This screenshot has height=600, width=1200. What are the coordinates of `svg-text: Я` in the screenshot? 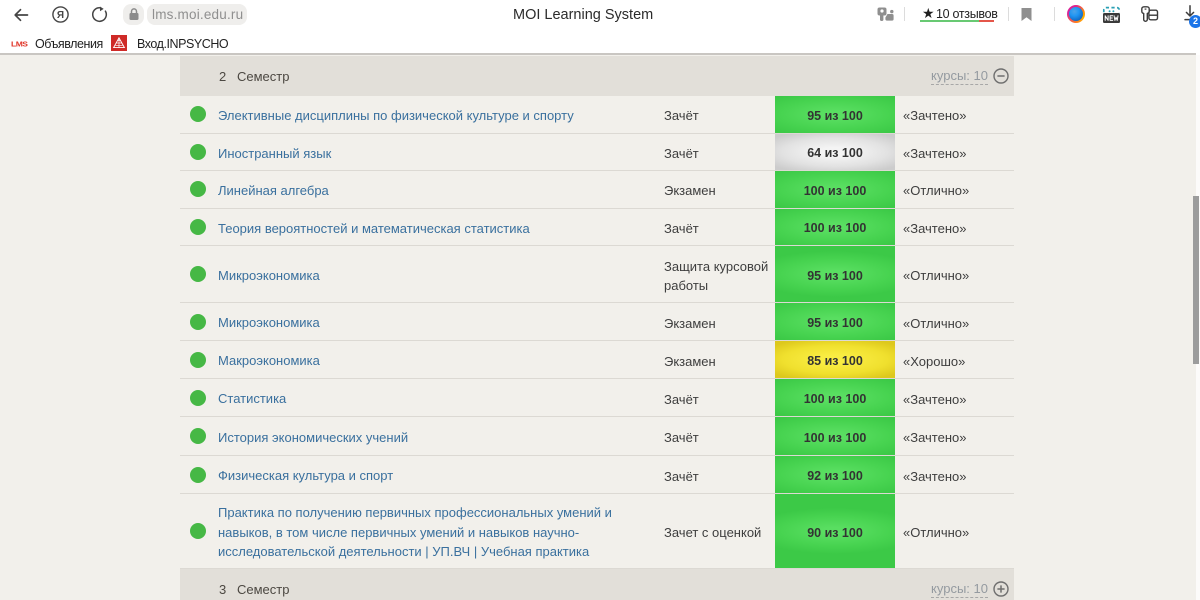 It's located at (60, 15).